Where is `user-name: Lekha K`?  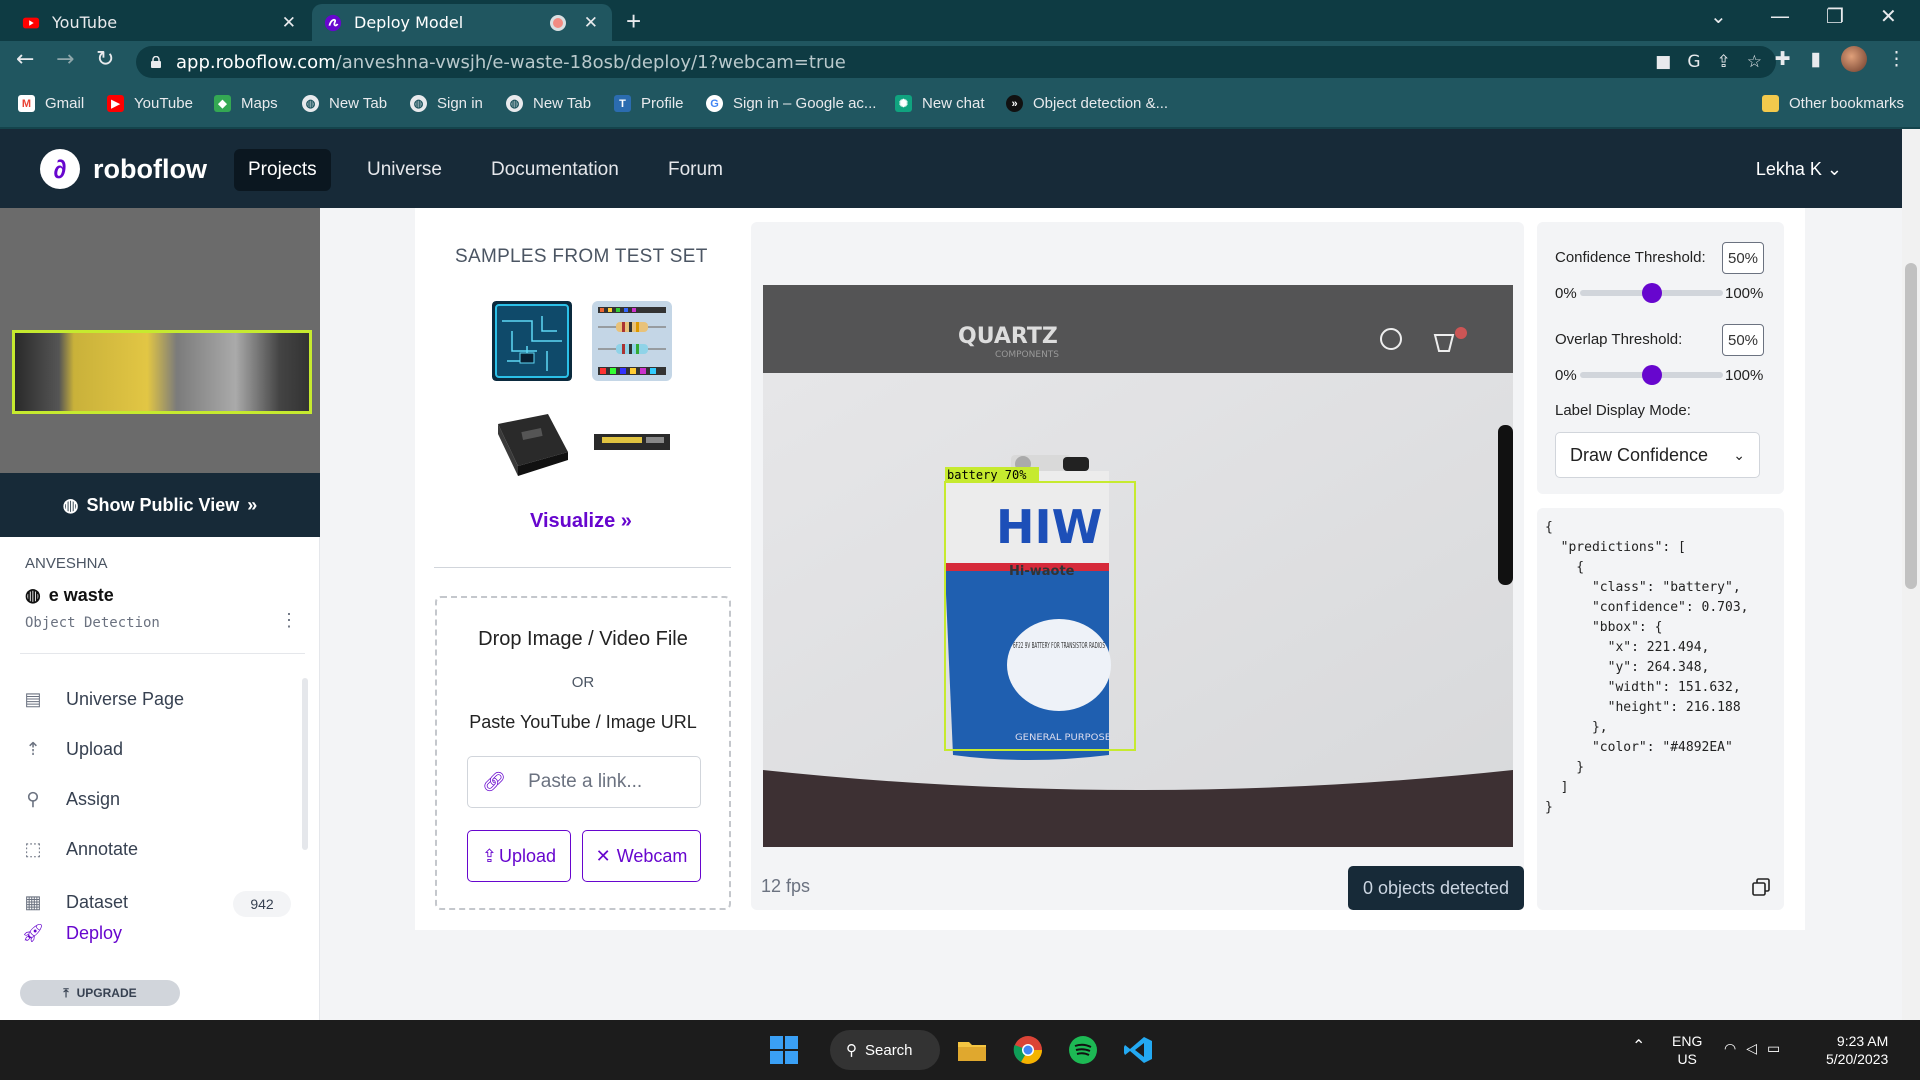 user-name: Lekha K is located at coordinates (1788, 169).